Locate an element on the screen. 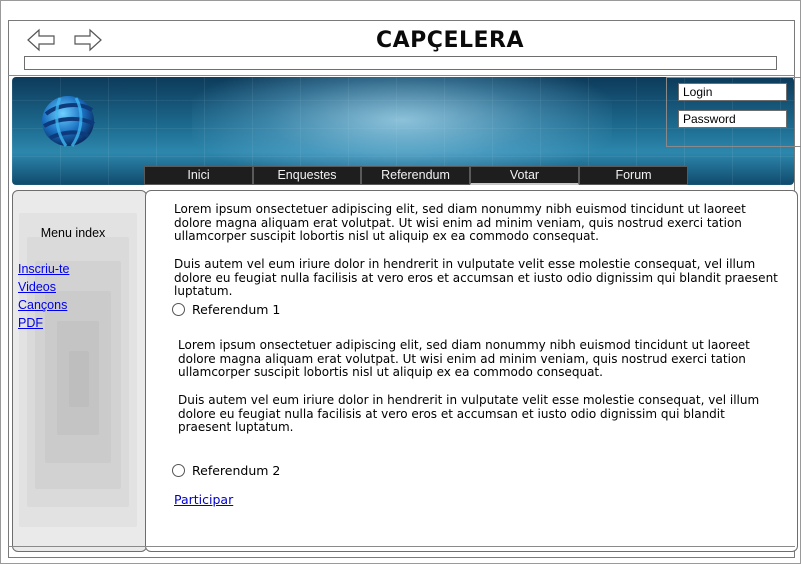 This screenshot has width=801, height=564. tab-enquestes: Enquestes is located at coordinates (307, 175).